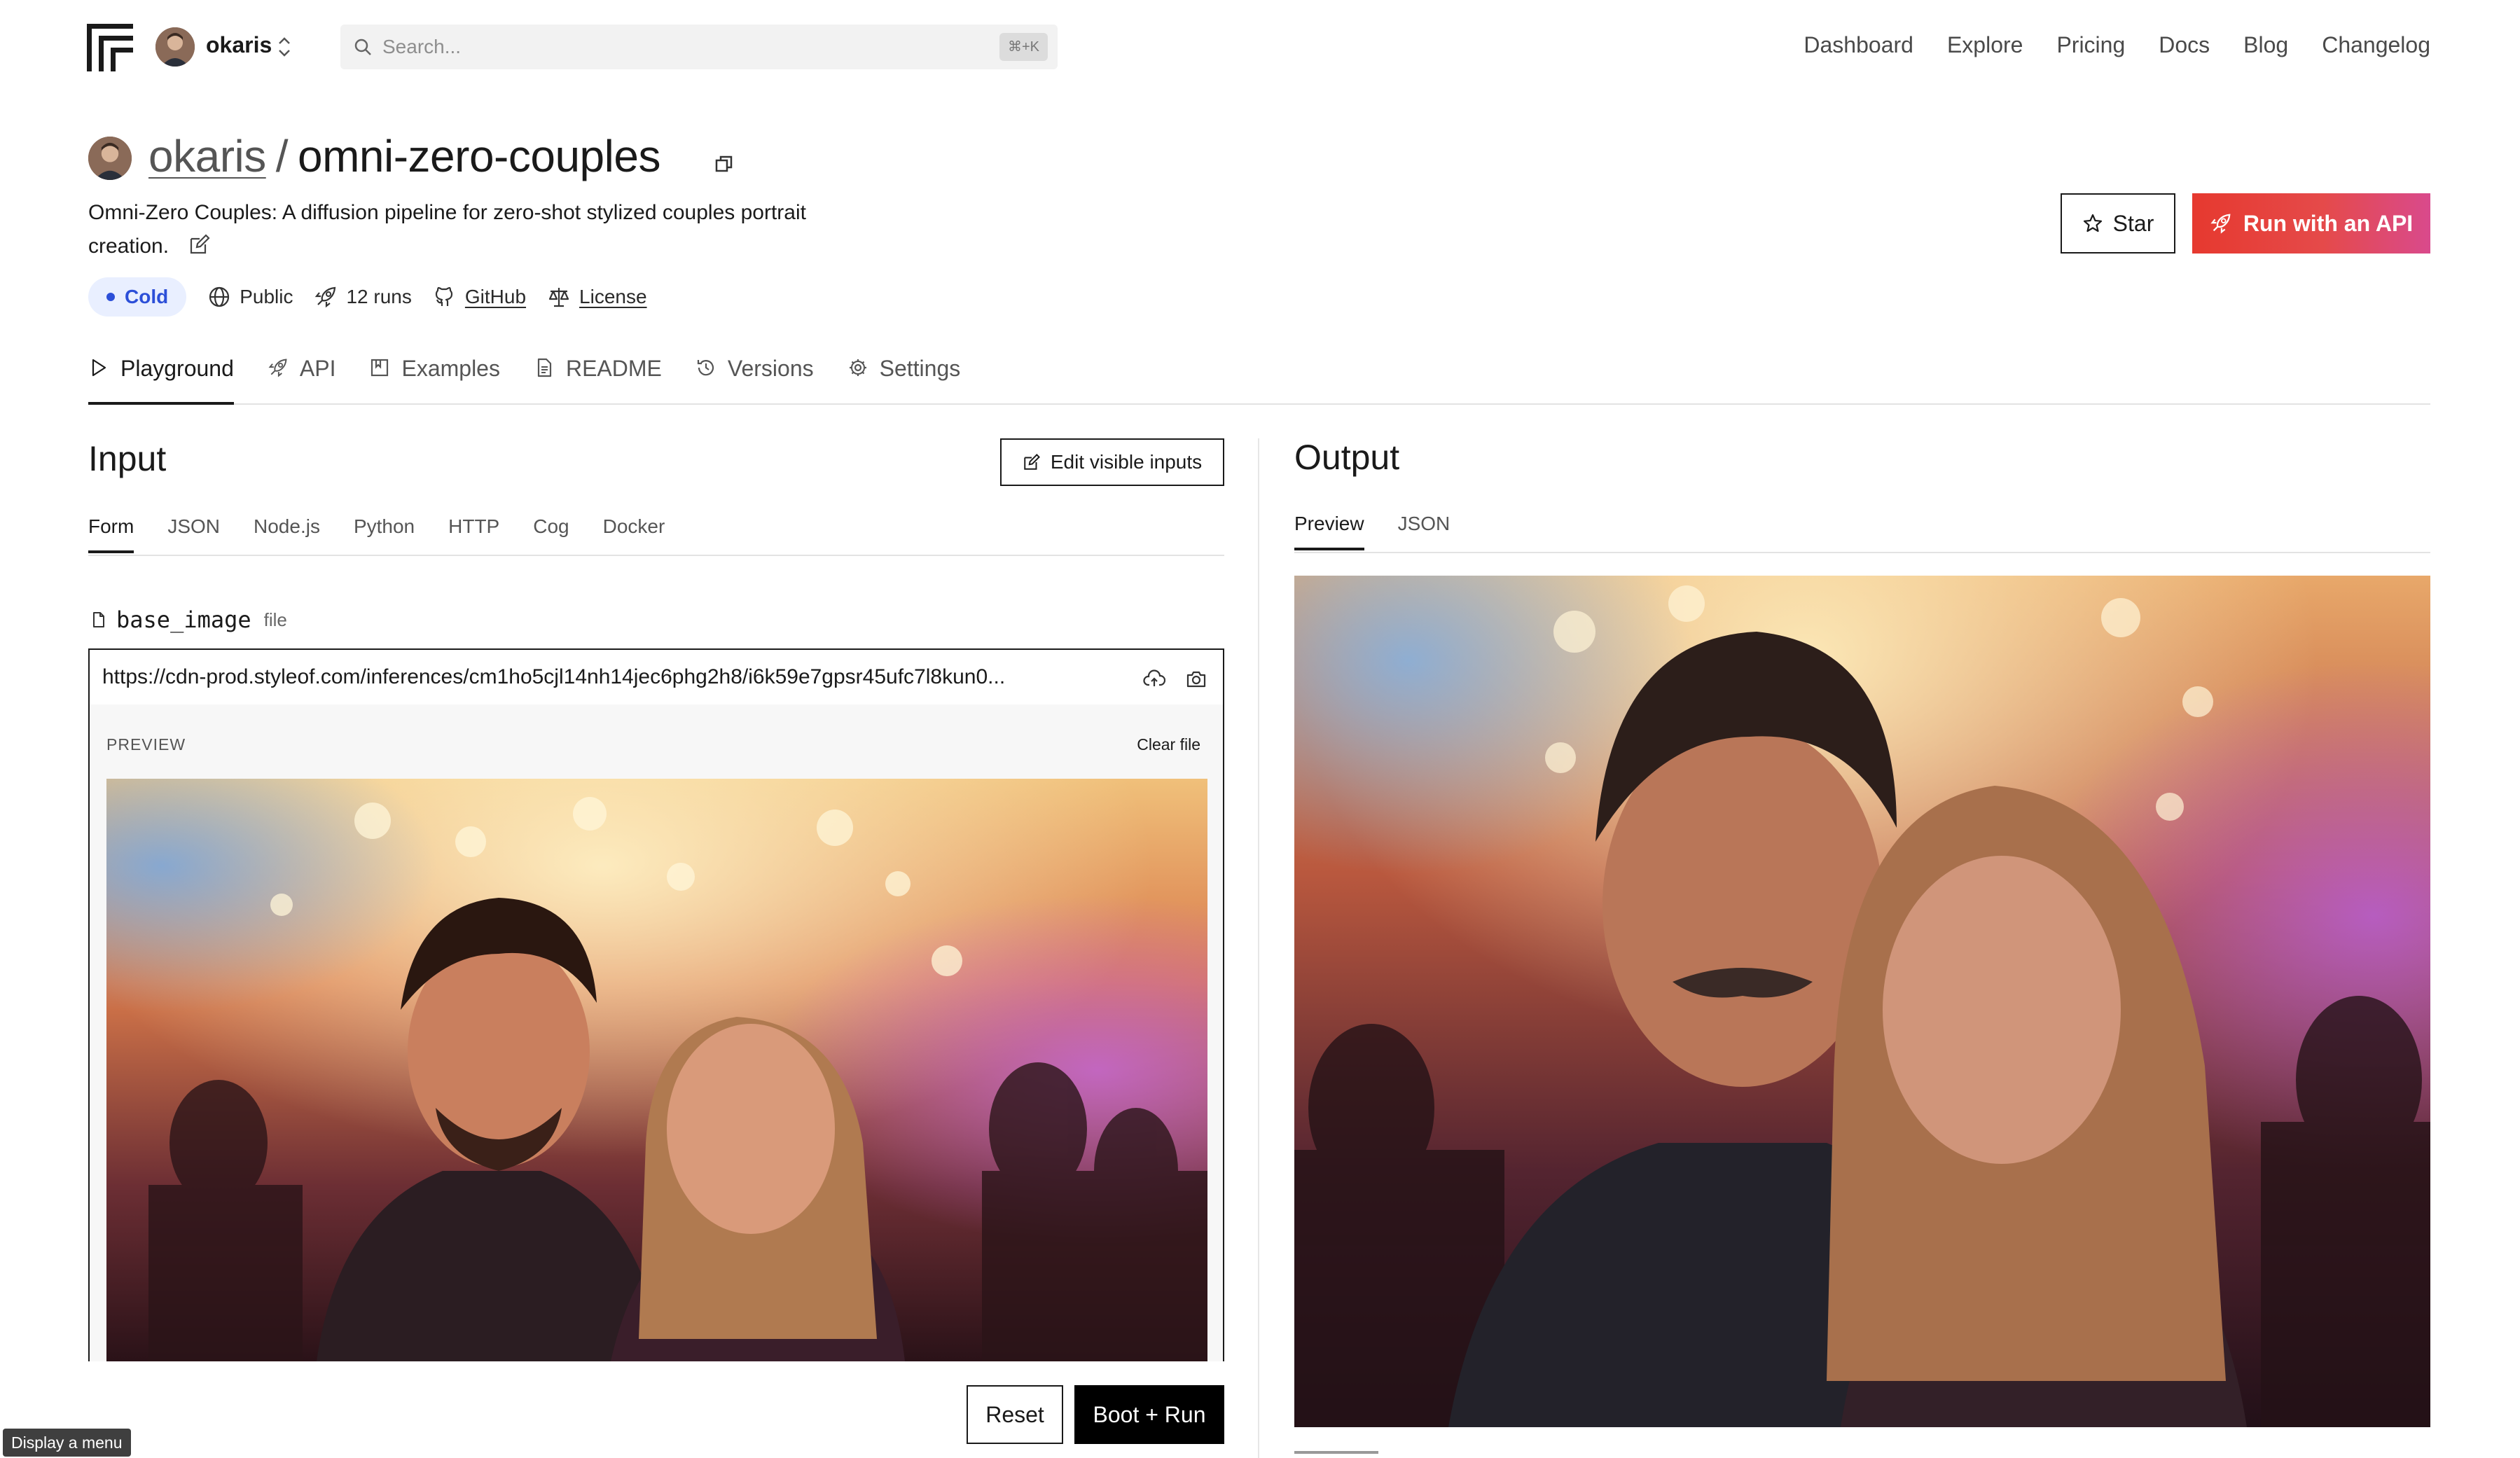 The image size is (2520, 1458). I want to click on input-format-tabs: Form JSON Node.js Python HTTP Cog Docker, so click(656, 532).